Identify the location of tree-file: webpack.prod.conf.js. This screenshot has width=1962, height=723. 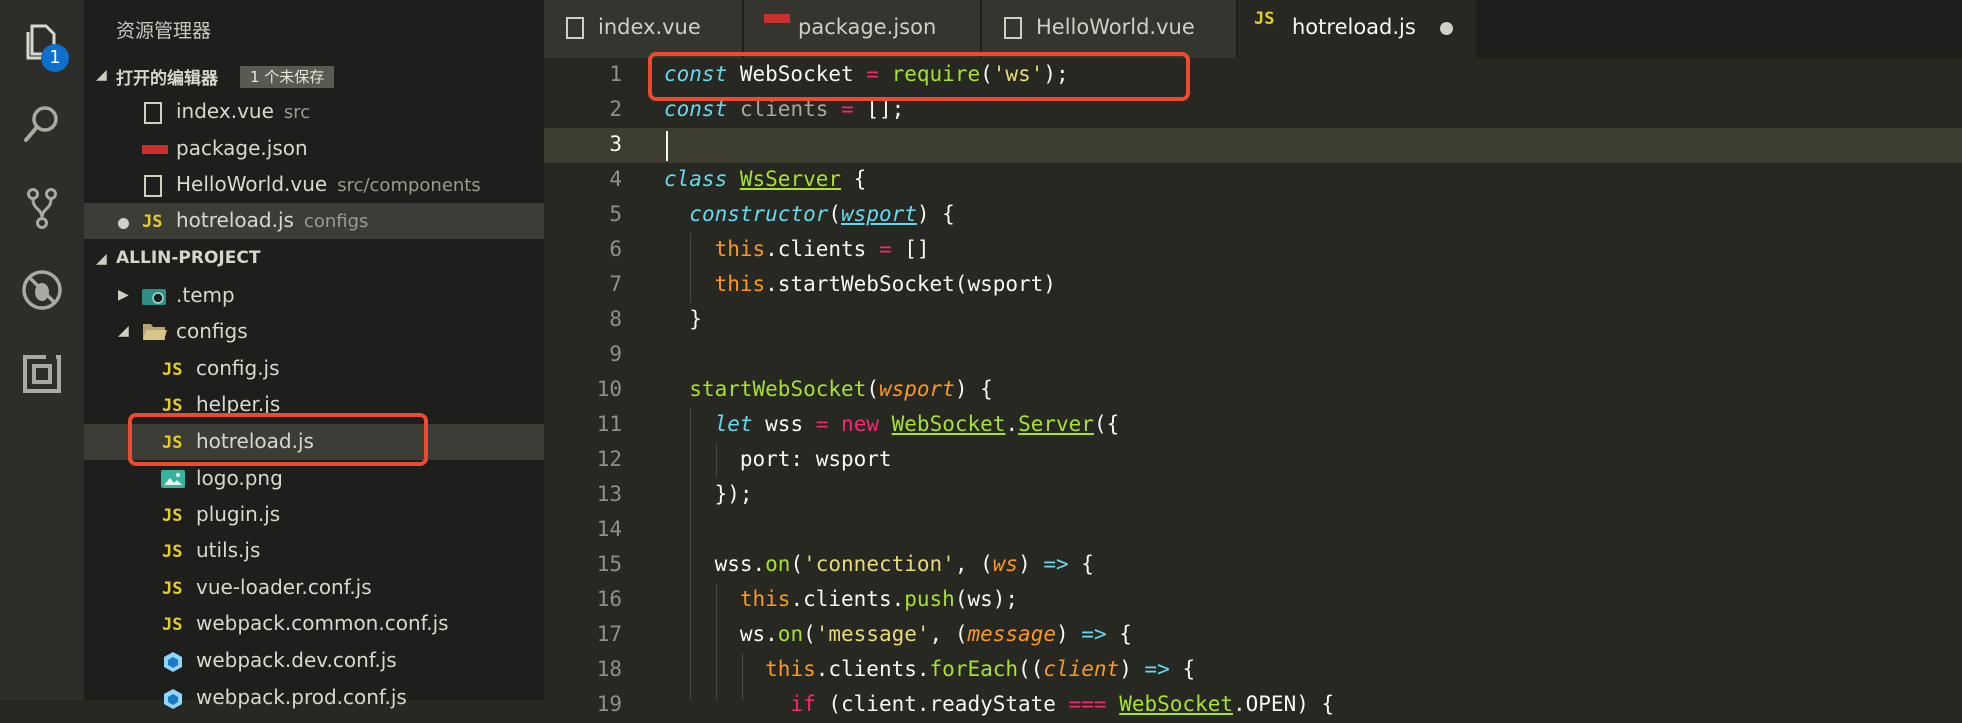
(314, 698).